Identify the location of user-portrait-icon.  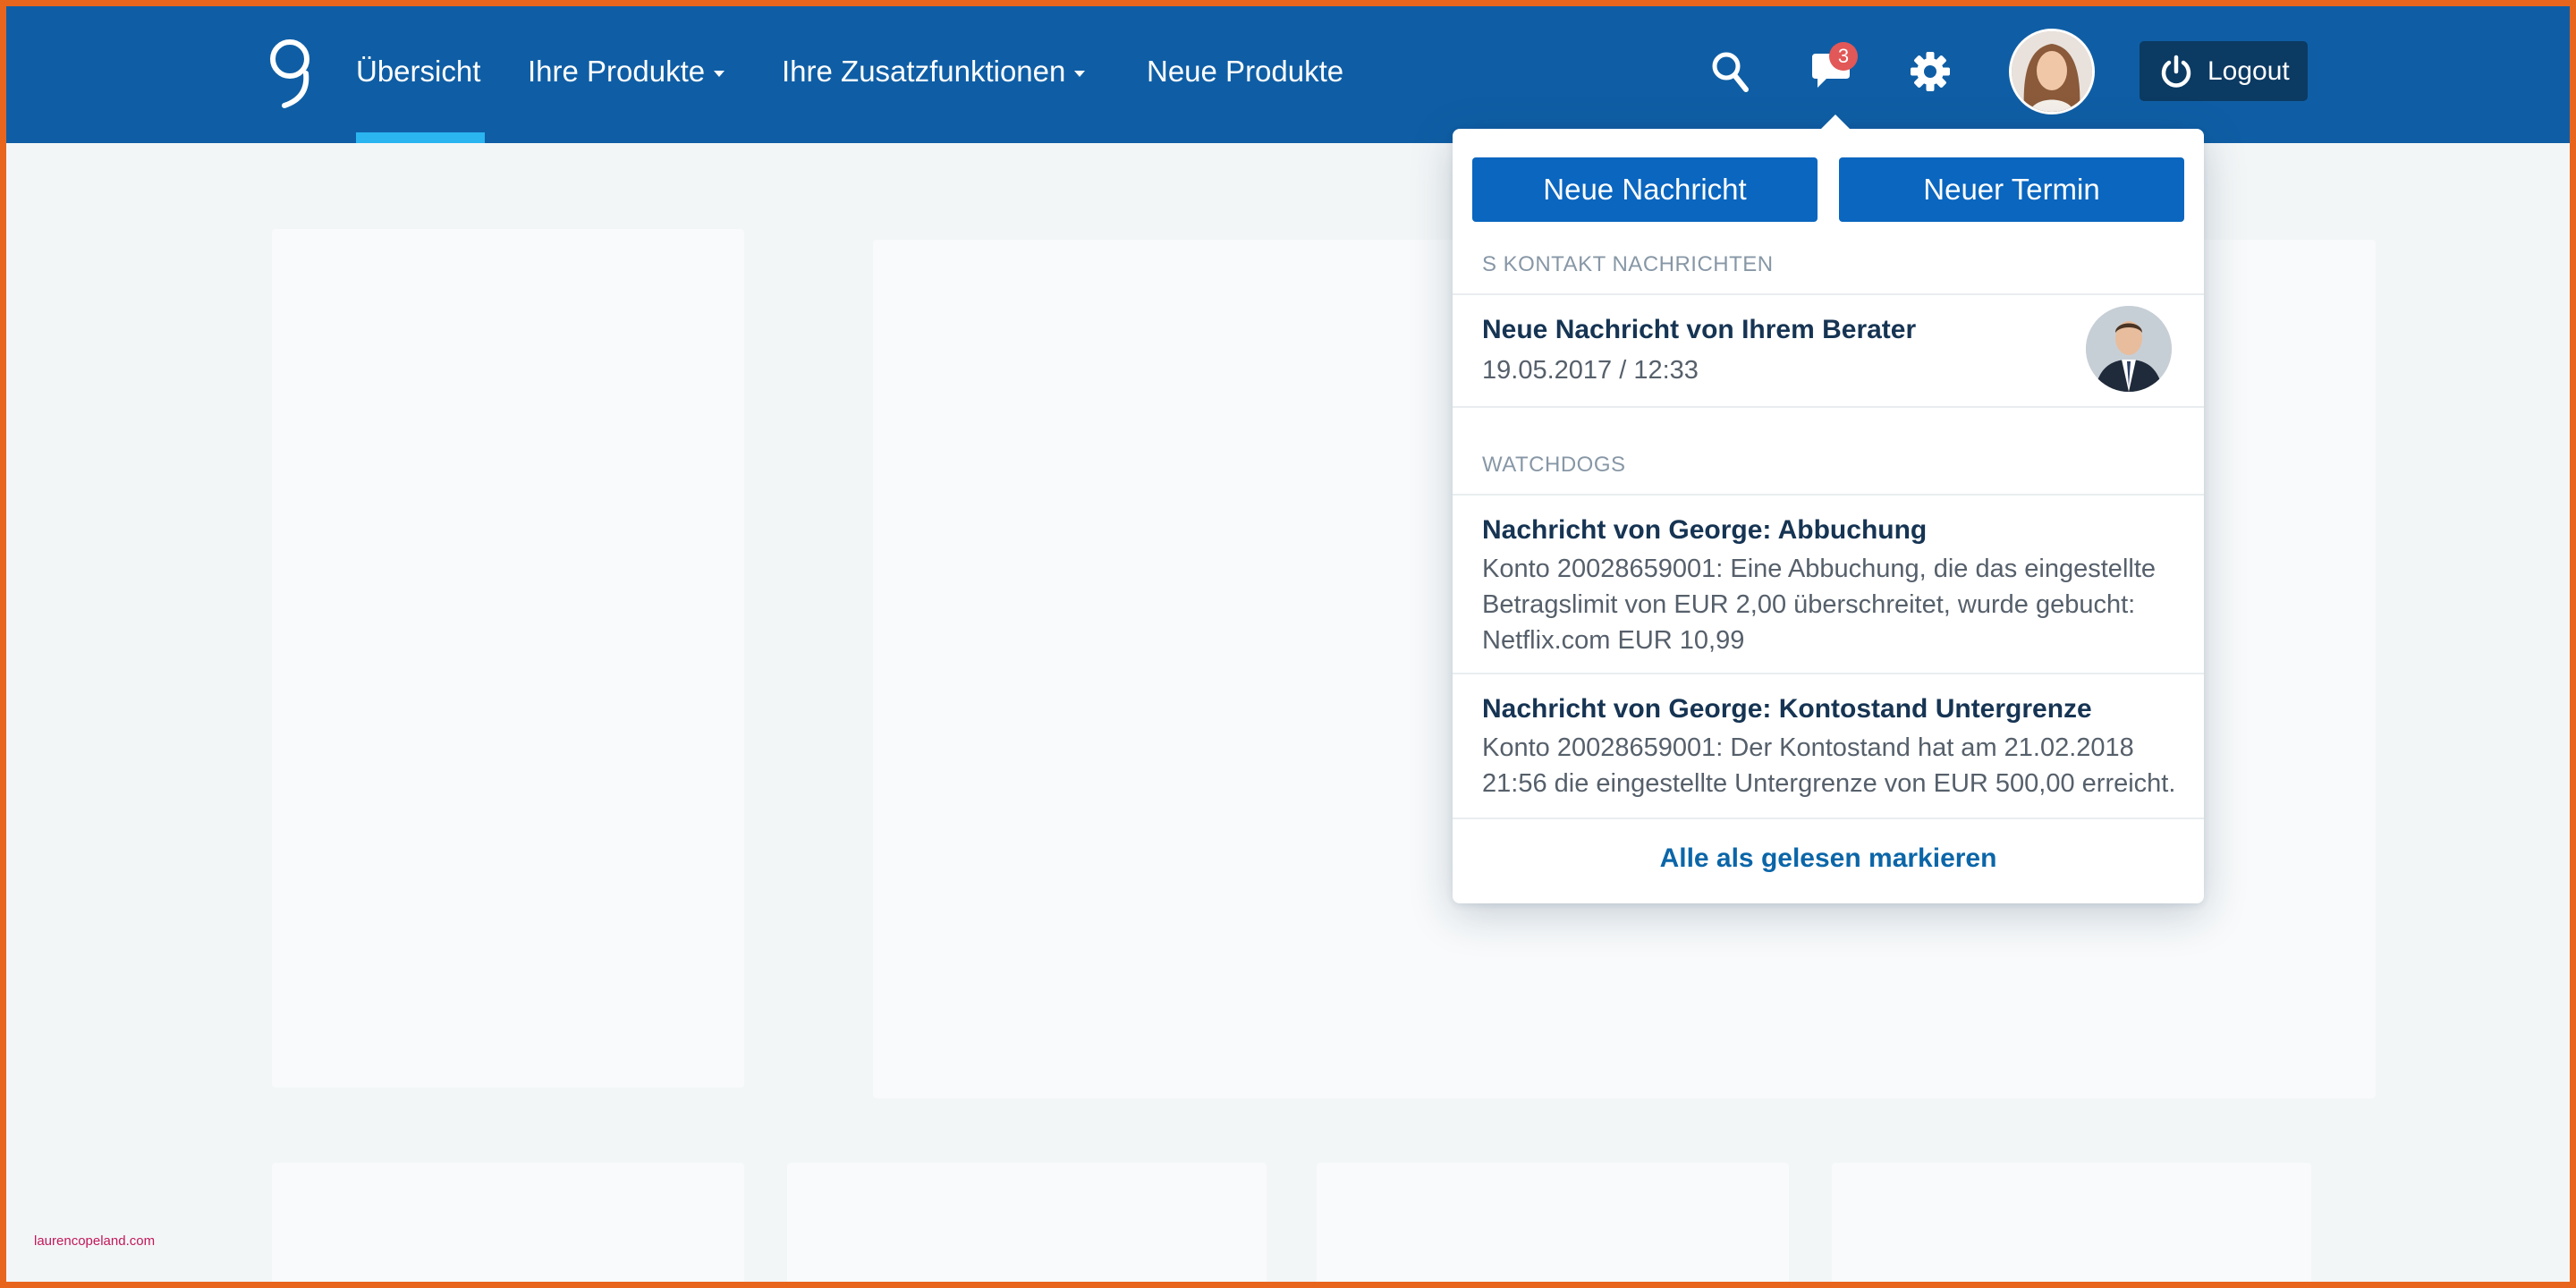
(2052, 71).